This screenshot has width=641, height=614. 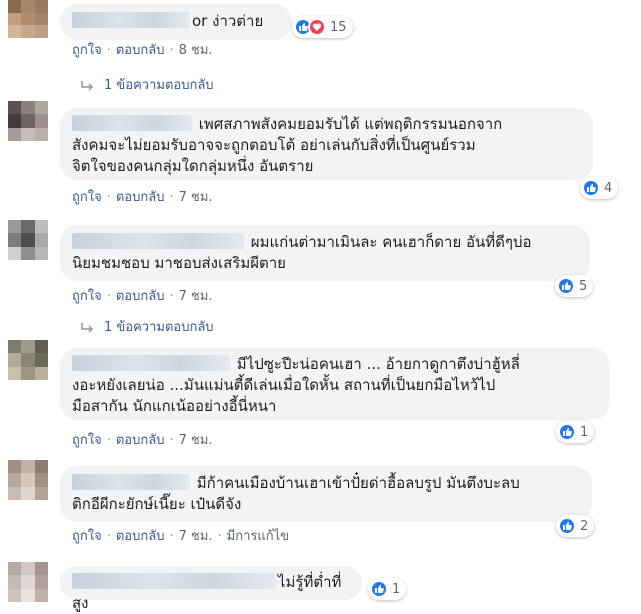 What do you see at coordinates (174, 406) in the screenshot?
I see `comment-text-line: มือสากัน นักแกเน้ออย่างอี้นี่หนา` at bounding box center [174, 406].